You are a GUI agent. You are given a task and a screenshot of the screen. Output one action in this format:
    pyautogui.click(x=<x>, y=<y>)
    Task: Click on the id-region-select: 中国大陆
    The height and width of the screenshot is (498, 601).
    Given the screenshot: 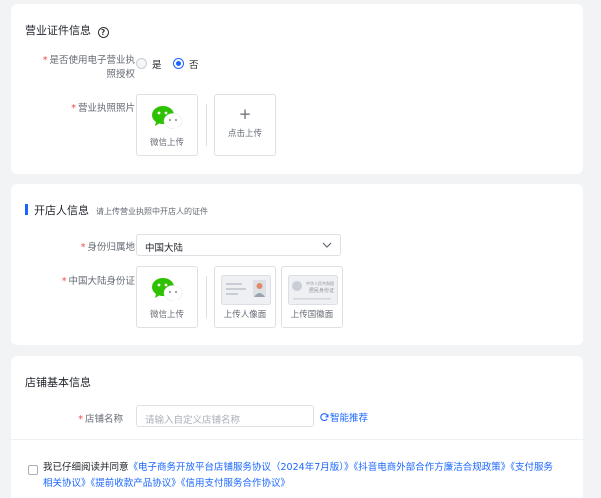 What is the action you would take?
    pyautogui.click(x=238, y=245)
    